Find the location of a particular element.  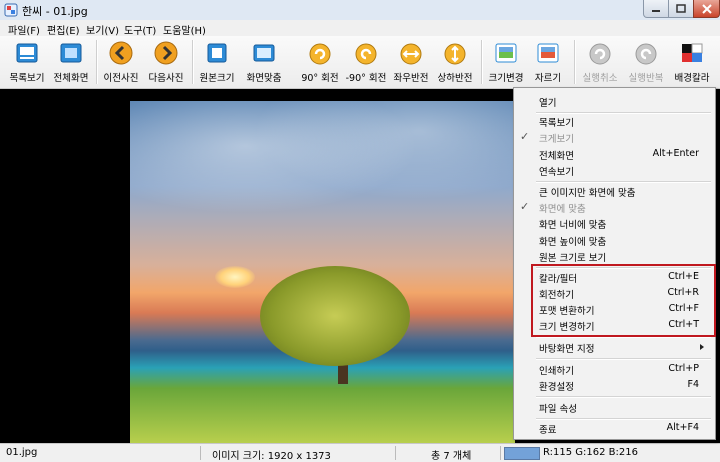

context-menu-item-fit-width: 화면 너비에 맞춤 is located at coordinates (614, 223).